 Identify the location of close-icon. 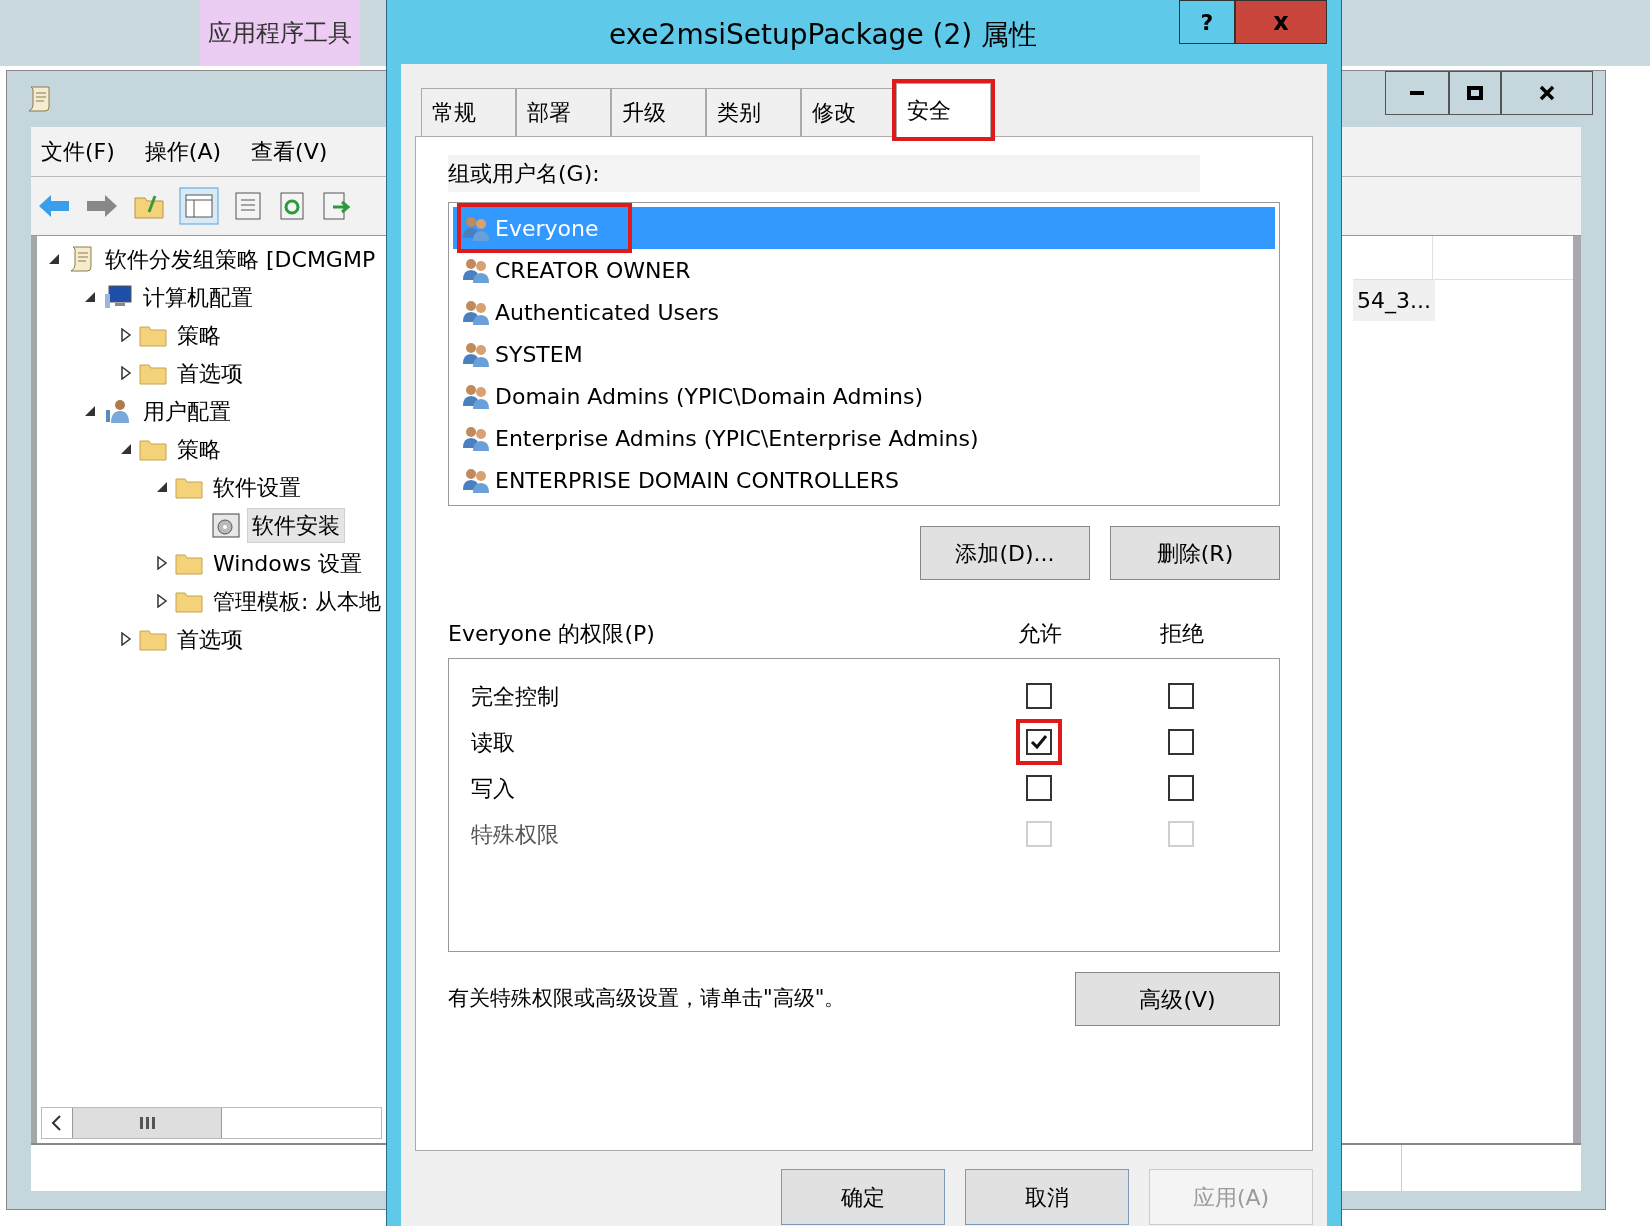
(1547, 93).